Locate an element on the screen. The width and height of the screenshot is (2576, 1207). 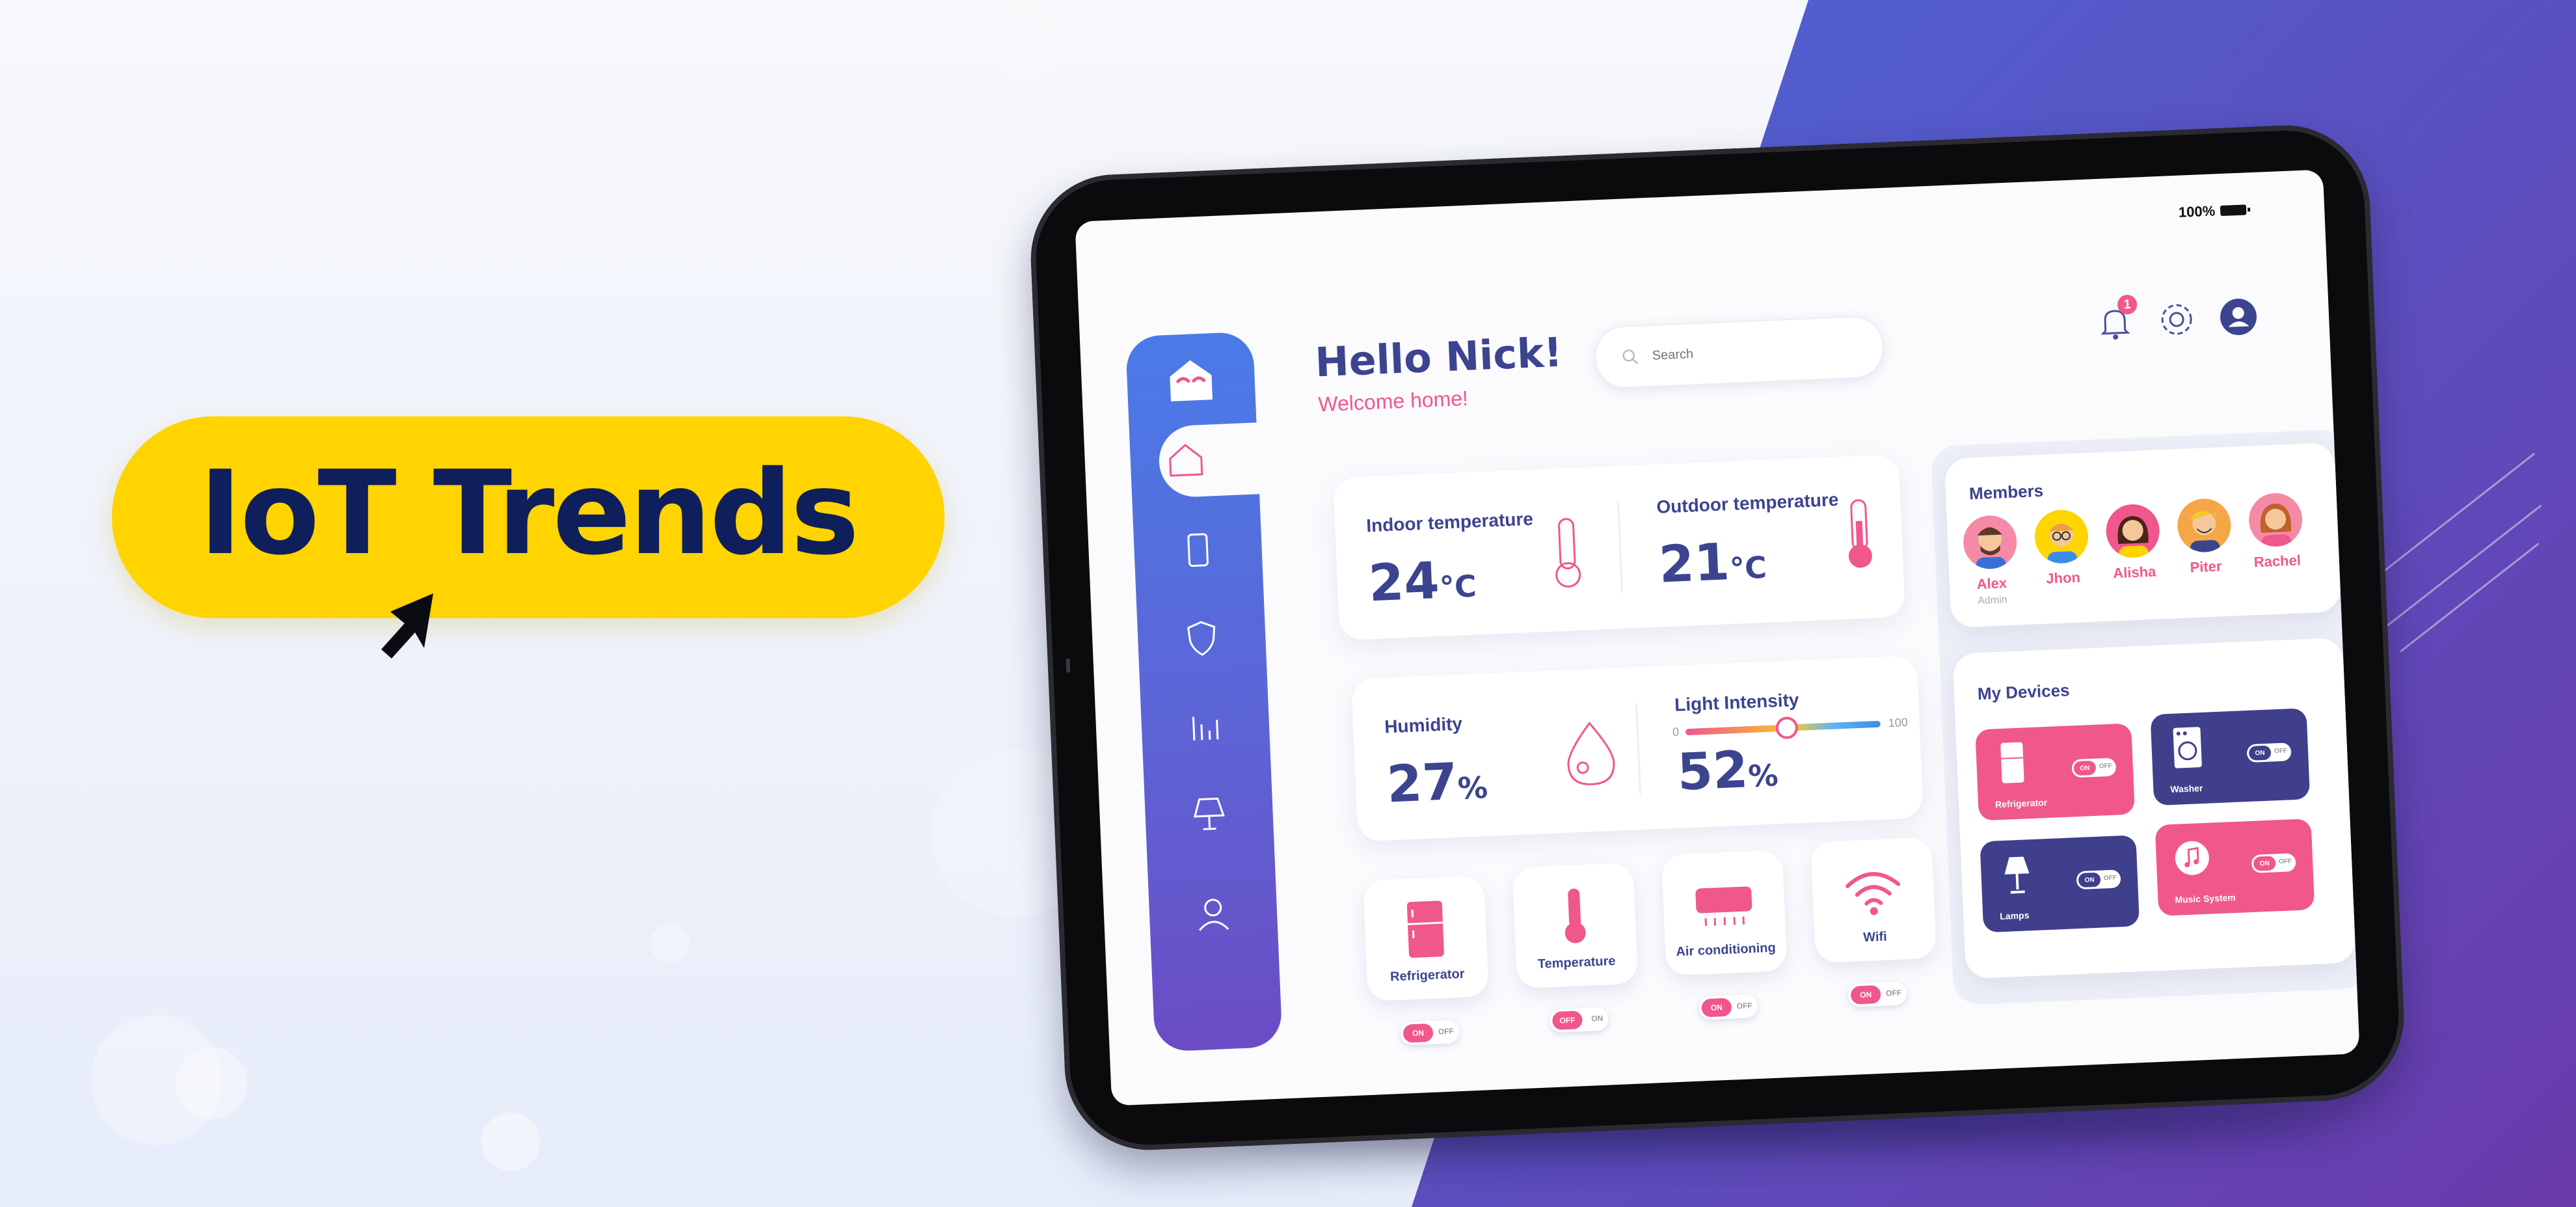
member-item: Rachel is located at coordinates (2276, 533).